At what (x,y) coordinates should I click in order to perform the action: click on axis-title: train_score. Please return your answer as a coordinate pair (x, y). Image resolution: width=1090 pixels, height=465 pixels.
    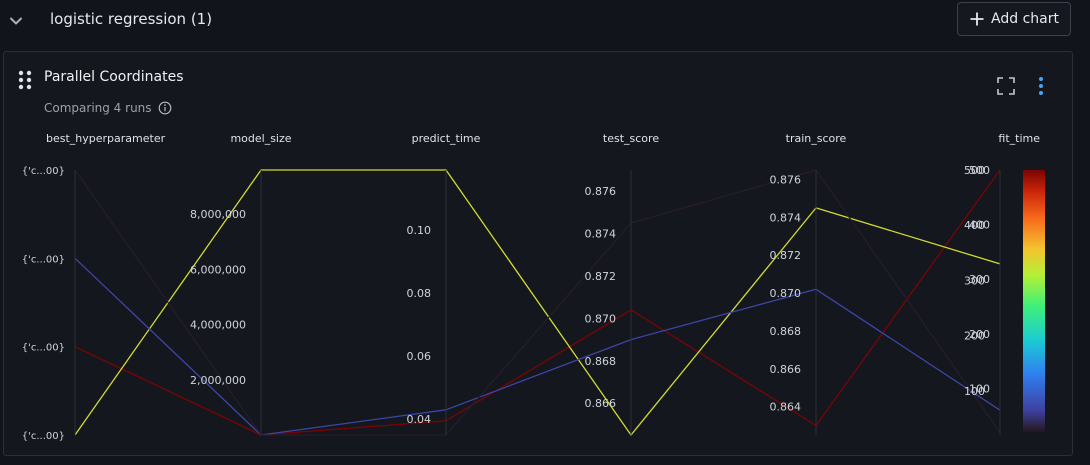
    Looking at the image, I should click on (816, 138).